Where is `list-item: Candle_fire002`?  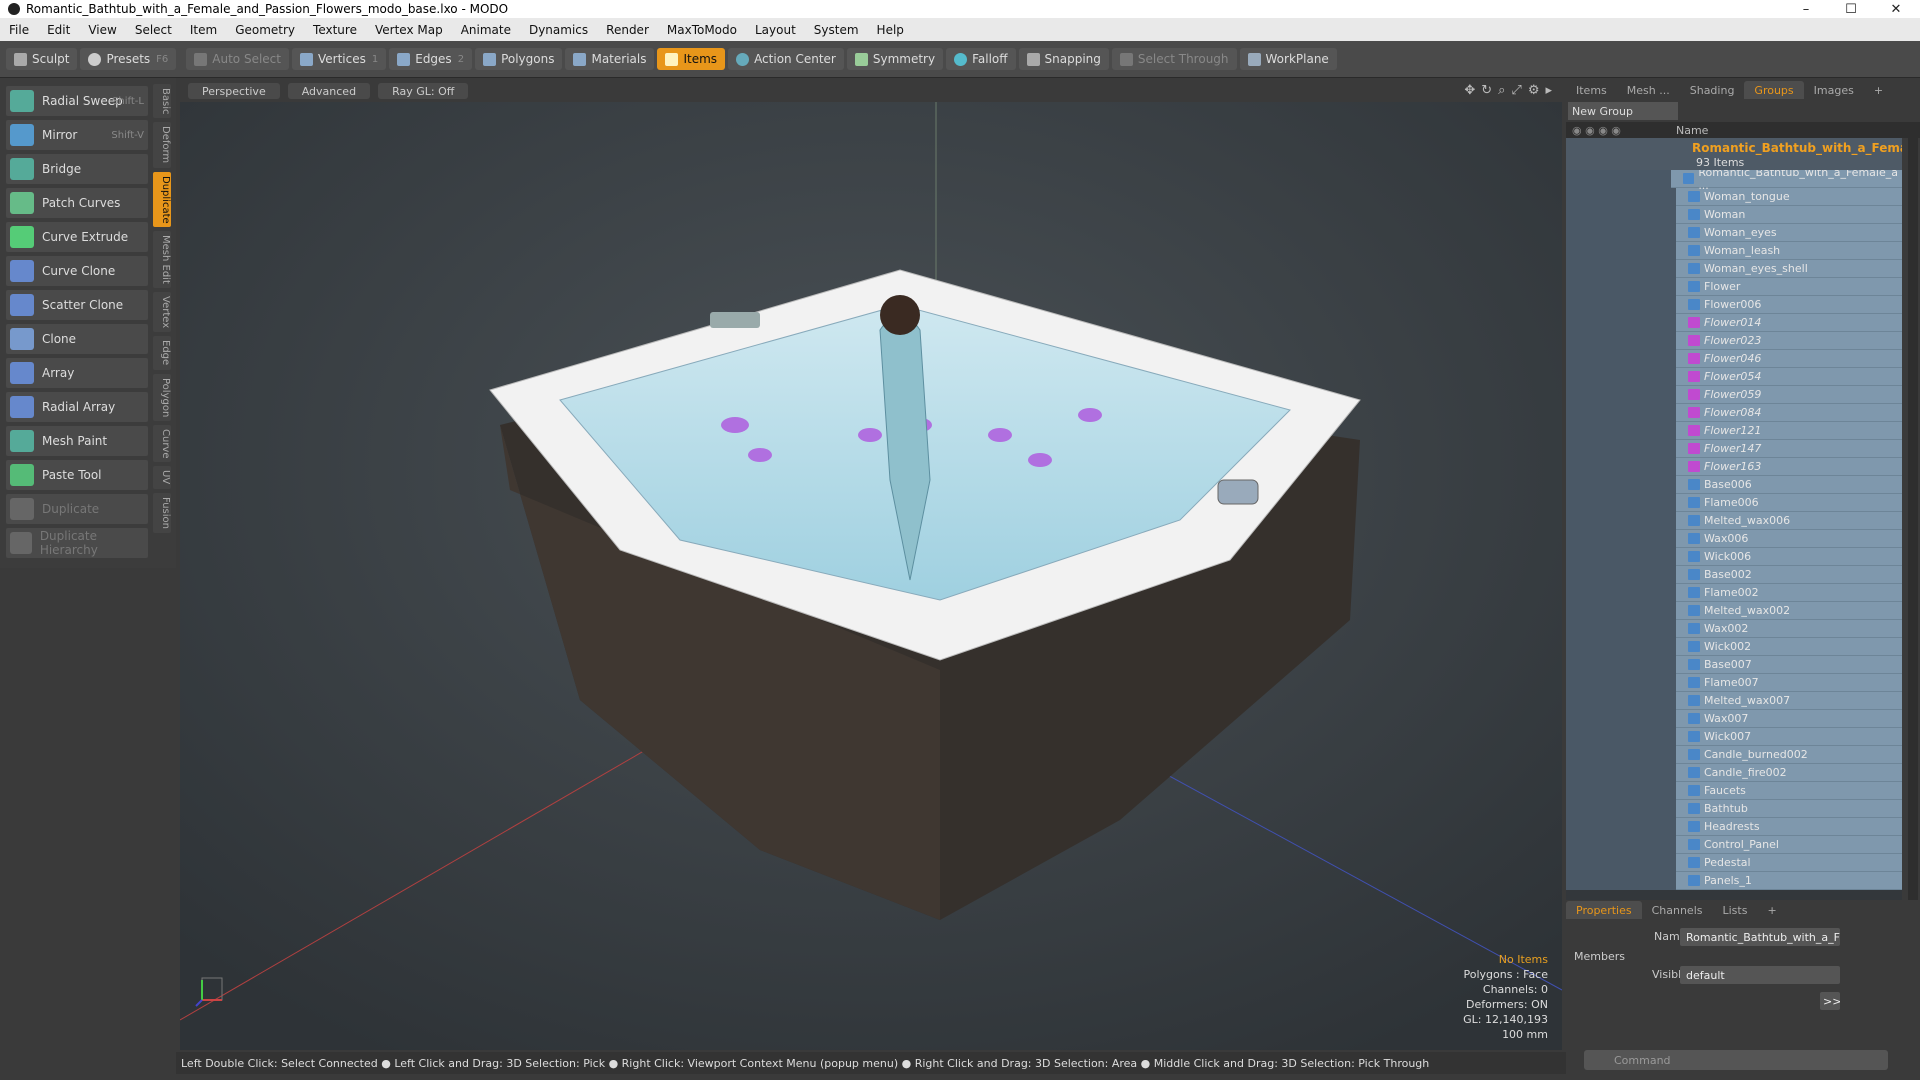
list-item: Candle_fire002 is located at coordinates (1734, 772).